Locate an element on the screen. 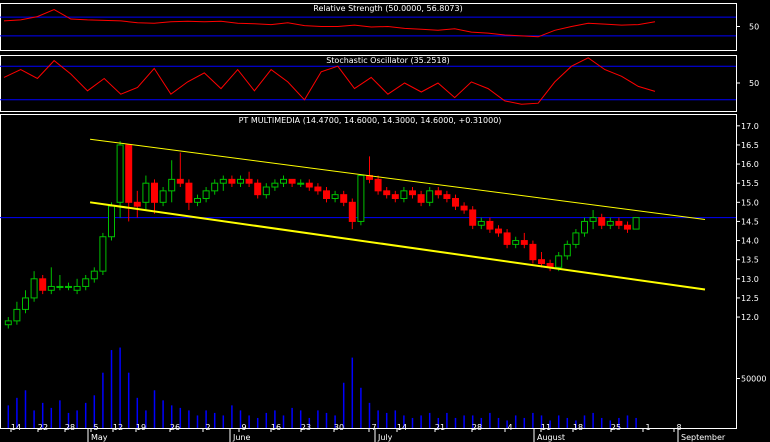  rsi-title: Relative Strength (50.0000, 56.8073) is located at coordinates (387, 8).